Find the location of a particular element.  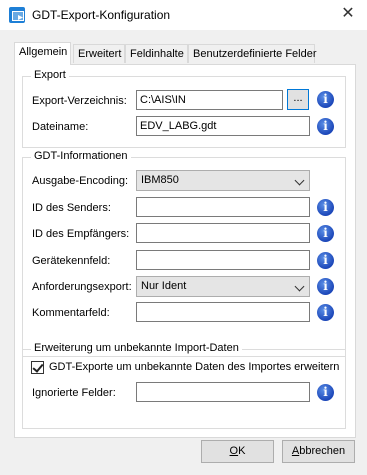

receiver-label: ID des Empfängers: is located at coordinates (81, 234).